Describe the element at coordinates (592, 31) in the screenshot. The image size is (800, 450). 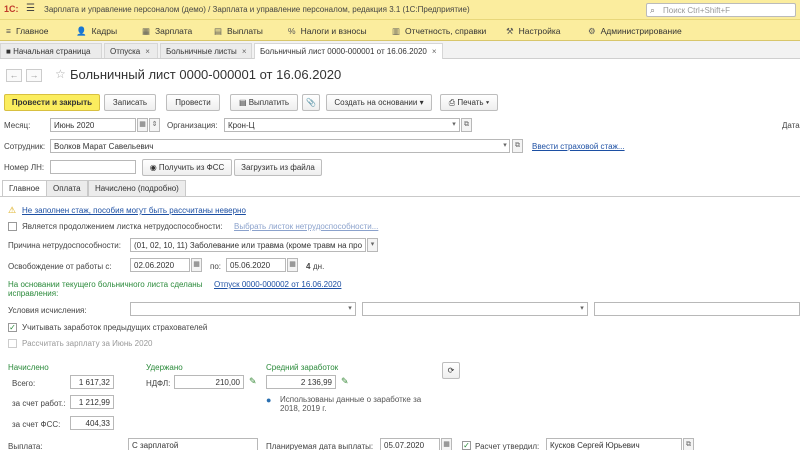
I see `gear-icon: ⚙` at that location.